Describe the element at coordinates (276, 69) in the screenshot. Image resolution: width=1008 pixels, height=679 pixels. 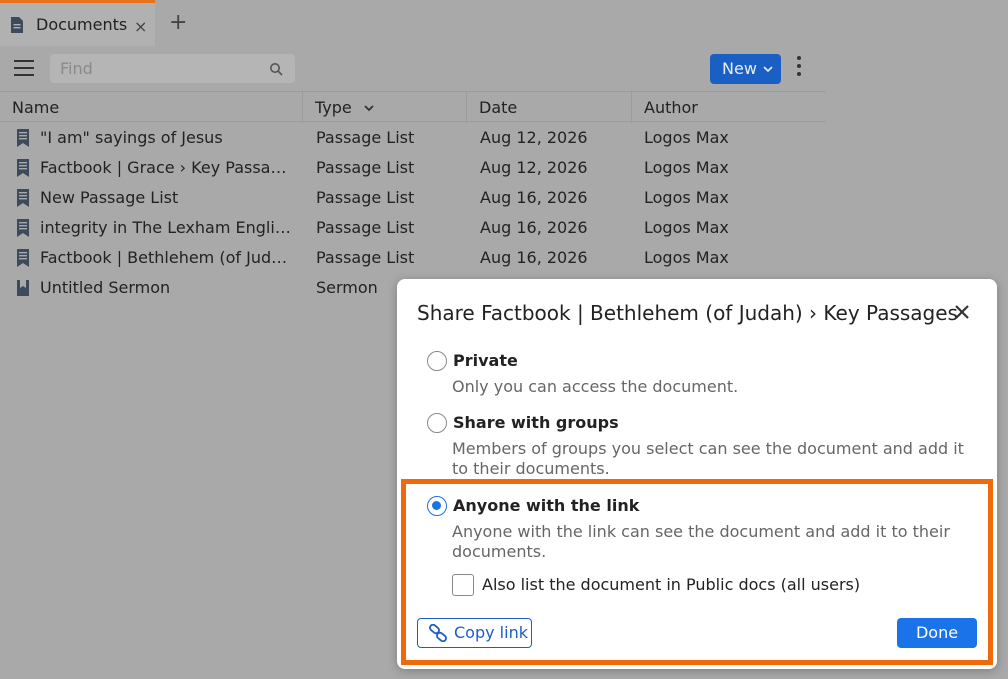
I see `search-icon` at that location.